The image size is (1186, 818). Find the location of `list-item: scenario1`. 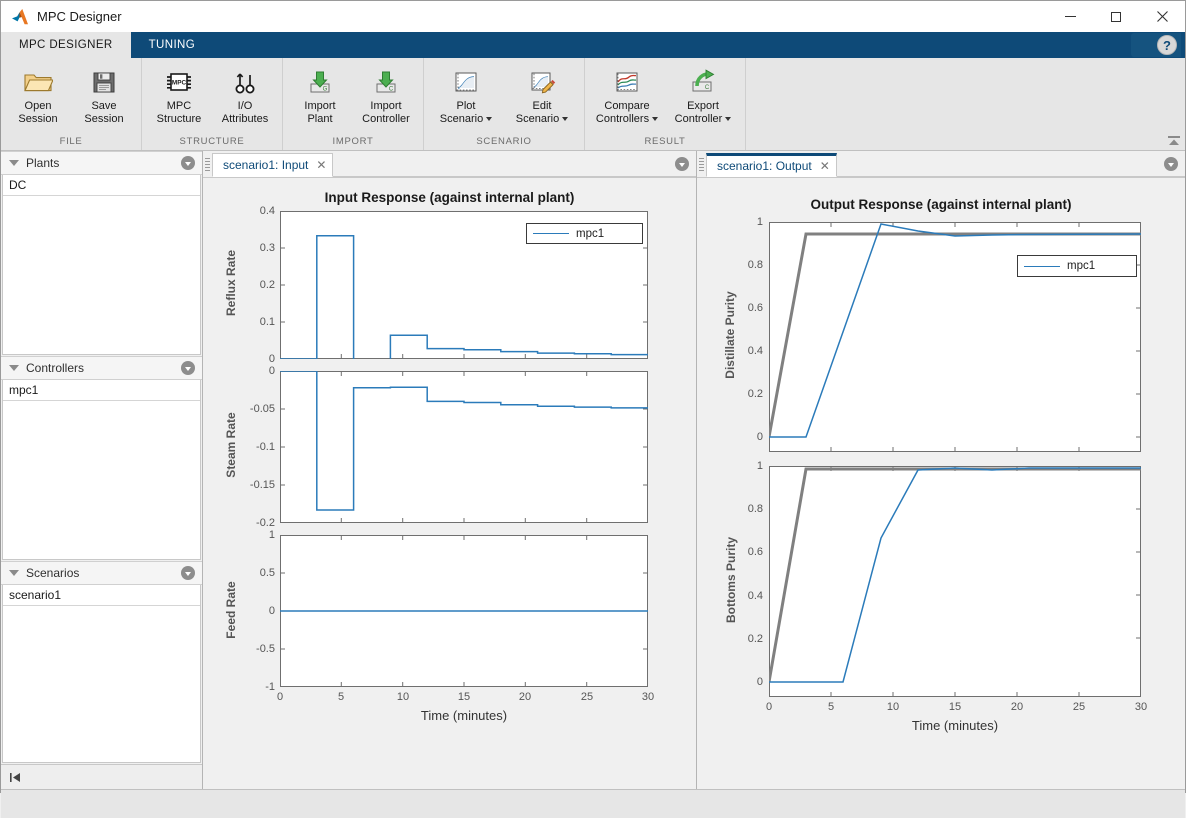

list-item: scenario1 is located at coordinates (101, 595).